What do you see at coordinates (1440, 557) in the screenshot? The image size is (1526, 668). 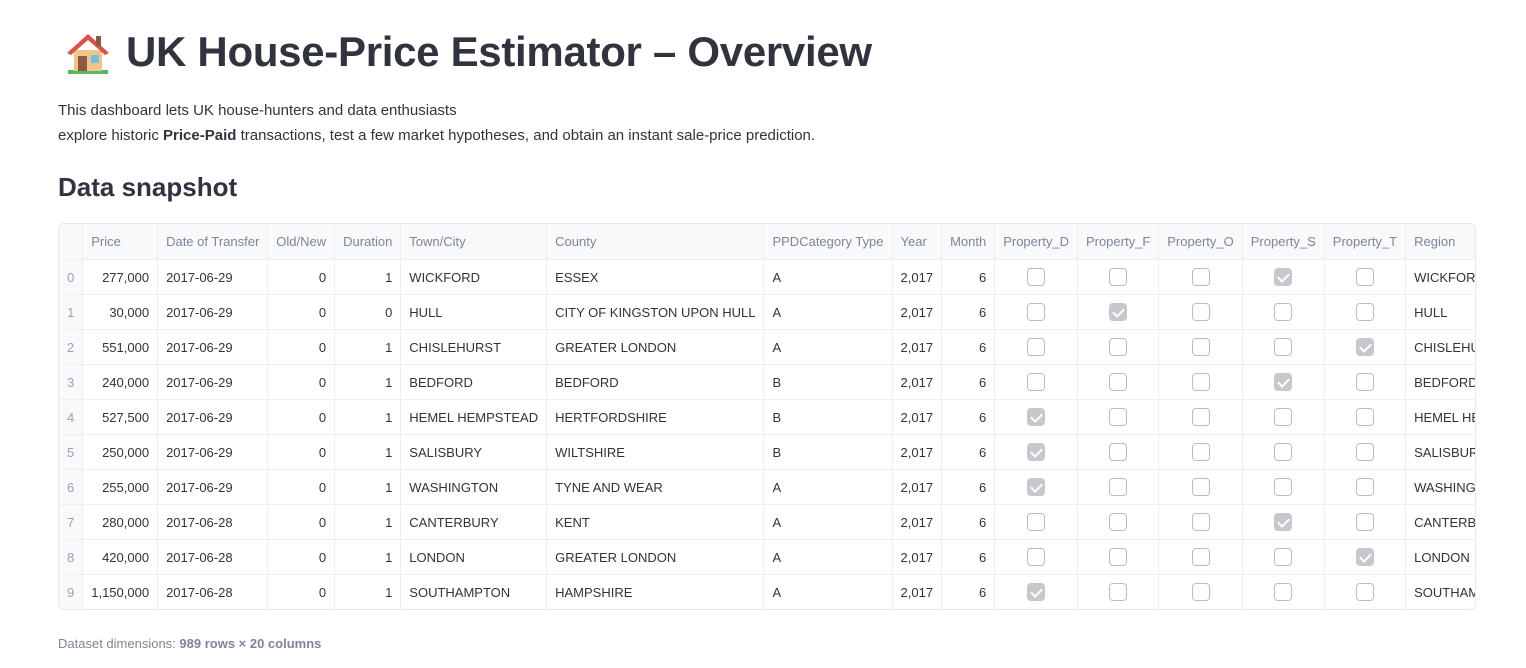 I see `region-cell: LONDON` at bounding box center [1440, 557].